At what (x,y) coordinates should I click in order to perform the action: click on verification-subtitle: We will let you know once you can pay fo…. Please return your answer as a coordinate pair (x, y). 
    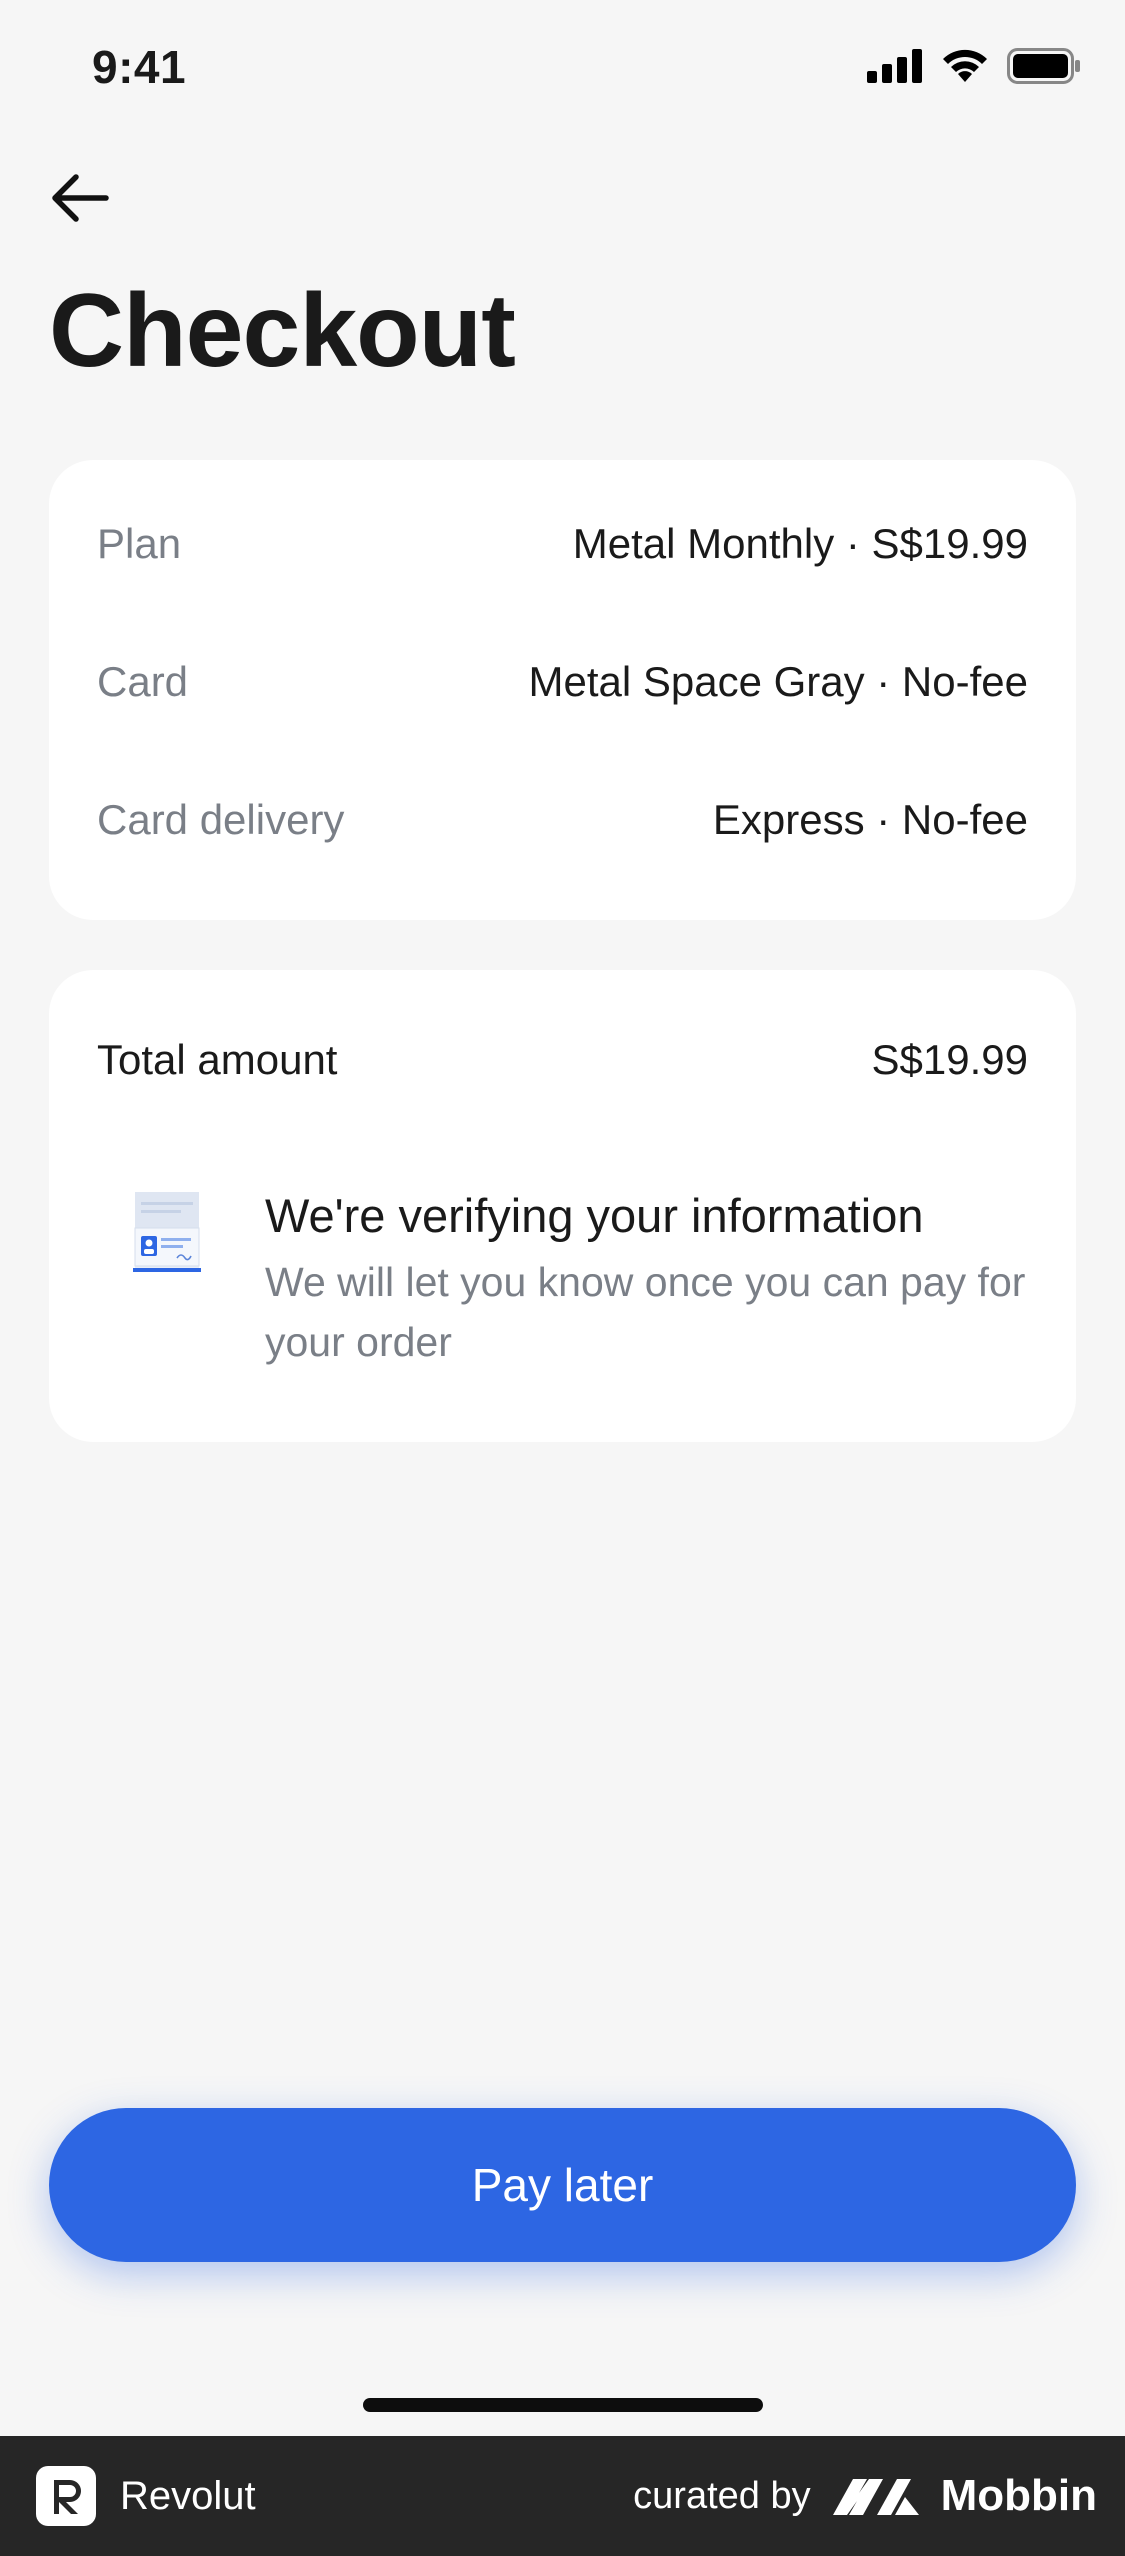
    Looking at the image, I should click on (645, 1312).